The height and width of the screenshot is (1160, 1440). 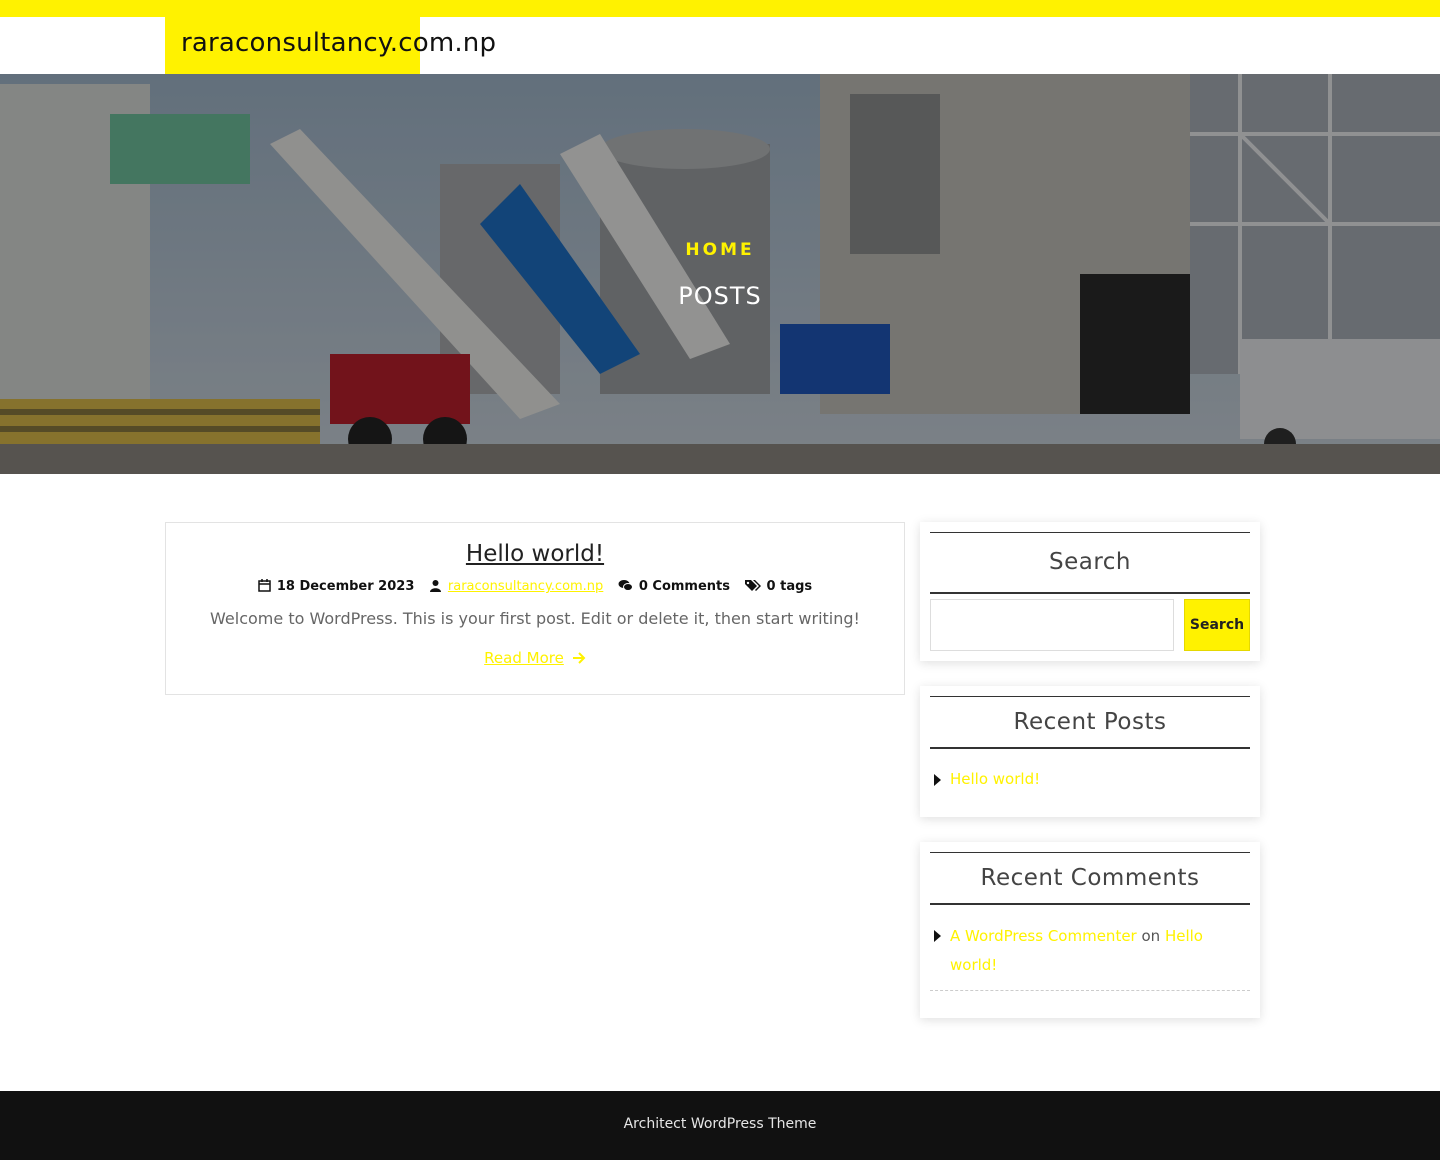 I want to click on search-widget-title: Search, so click(x=1090, y=563).